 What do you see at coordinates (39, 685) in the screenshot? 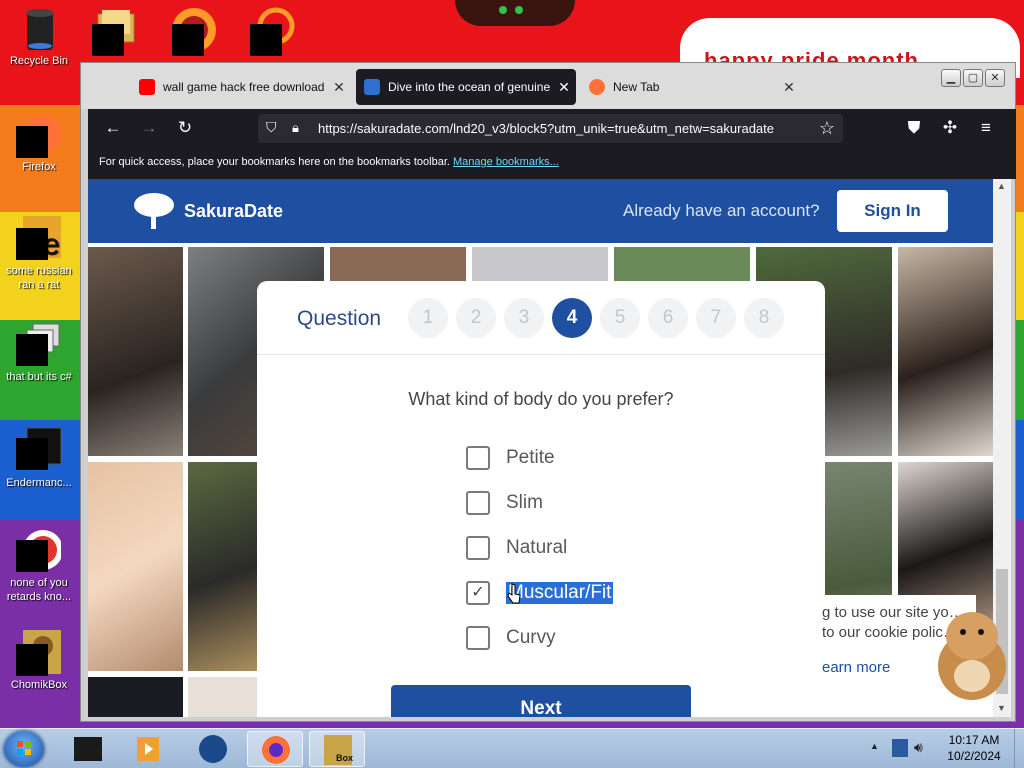
I see `desktop-icon-label: ChomikBox` at bounding box center [39, 685].